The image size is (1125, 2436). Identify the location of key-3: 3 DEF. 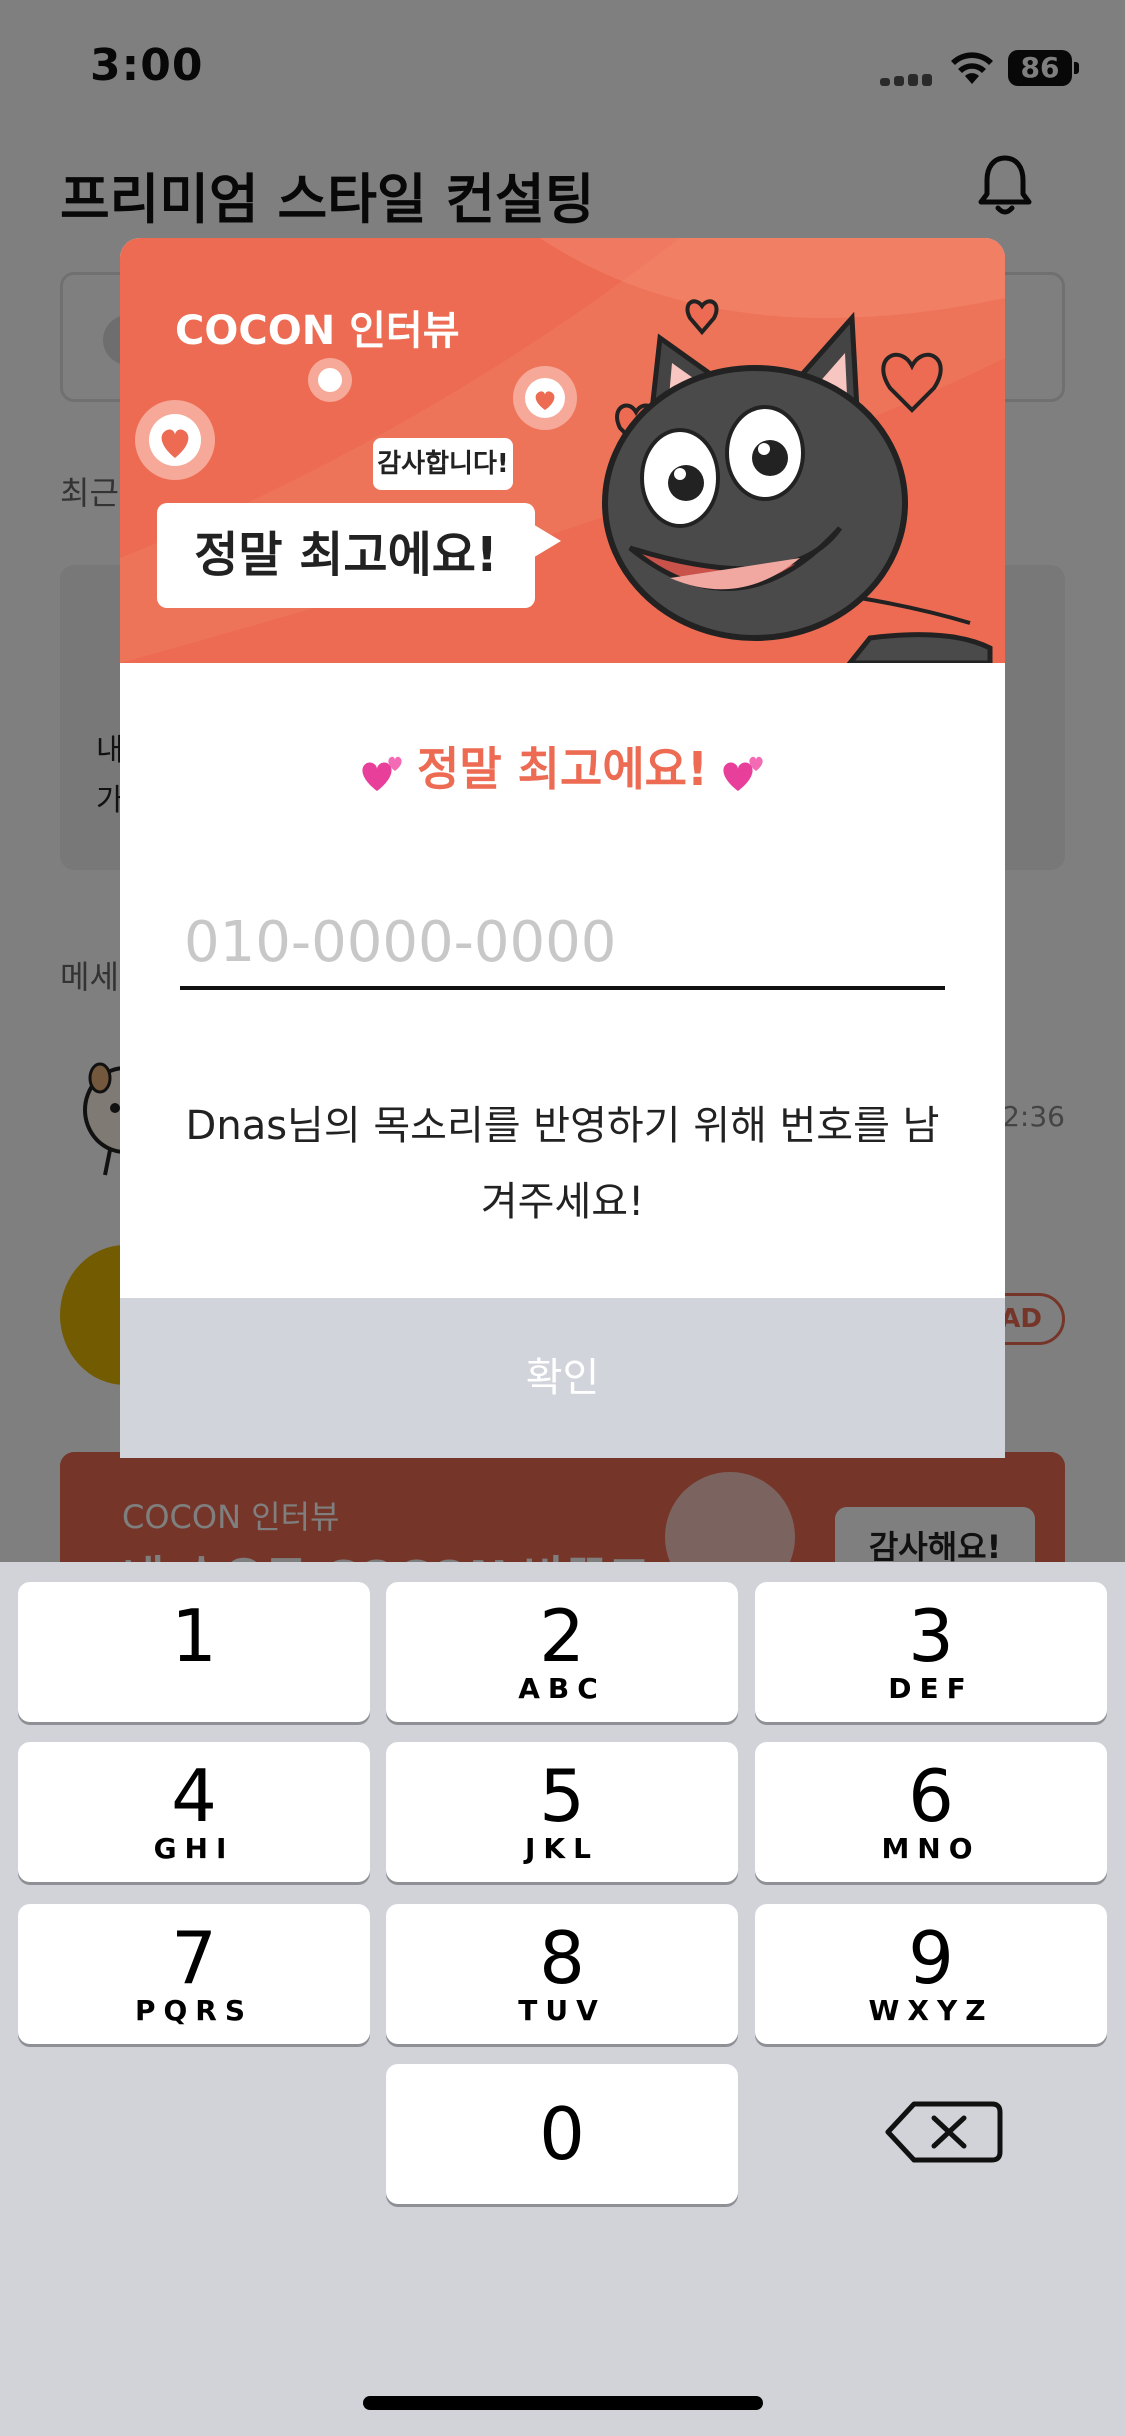
(931, 1652).